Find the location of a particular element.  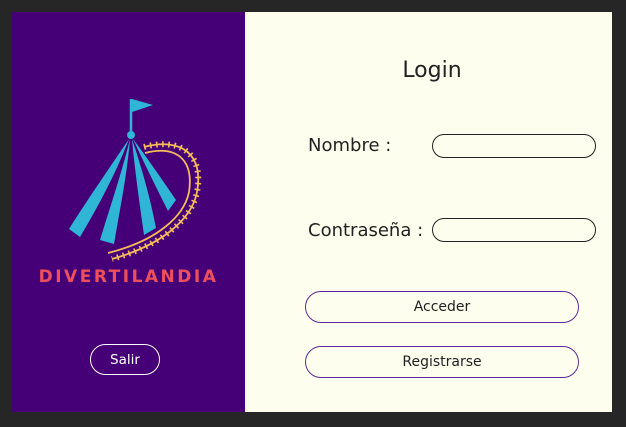

password-label: Contraseña : is located at coordinates (366, 230).